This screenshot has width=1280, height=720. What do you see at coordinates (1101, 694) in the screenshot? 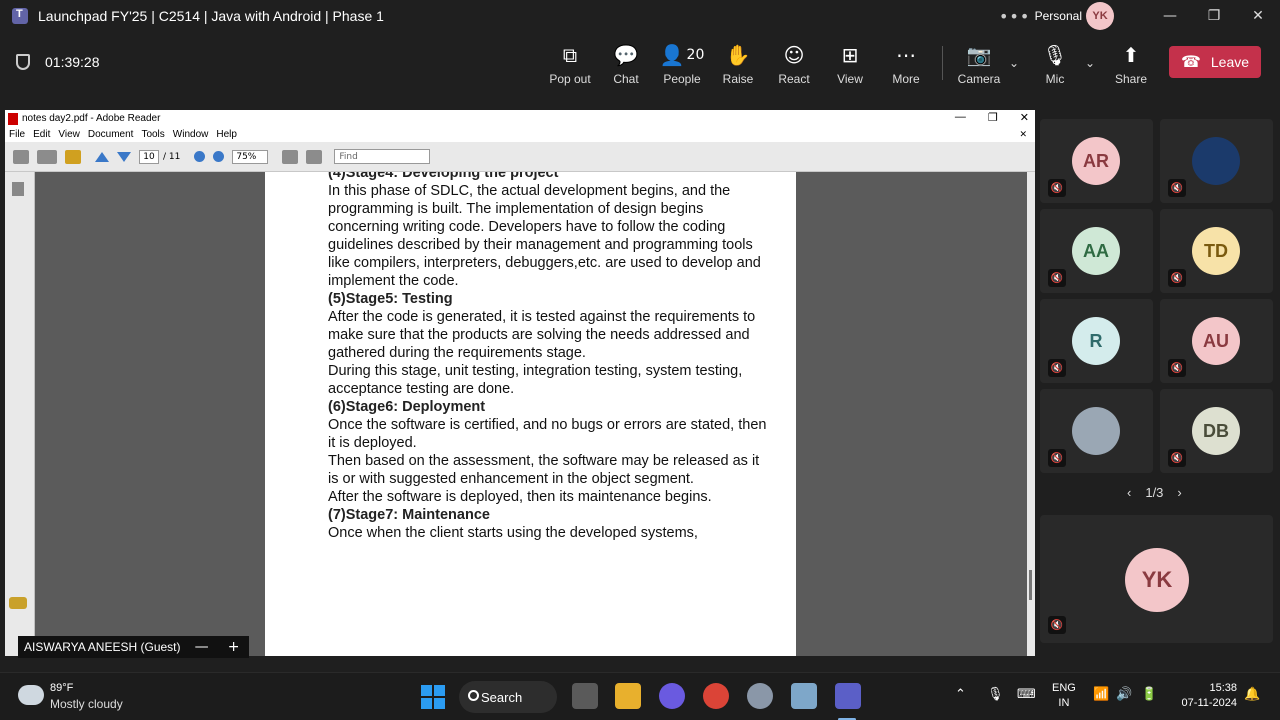
I see `wifi-icon: 📶` at bounding box center [1101, 694].